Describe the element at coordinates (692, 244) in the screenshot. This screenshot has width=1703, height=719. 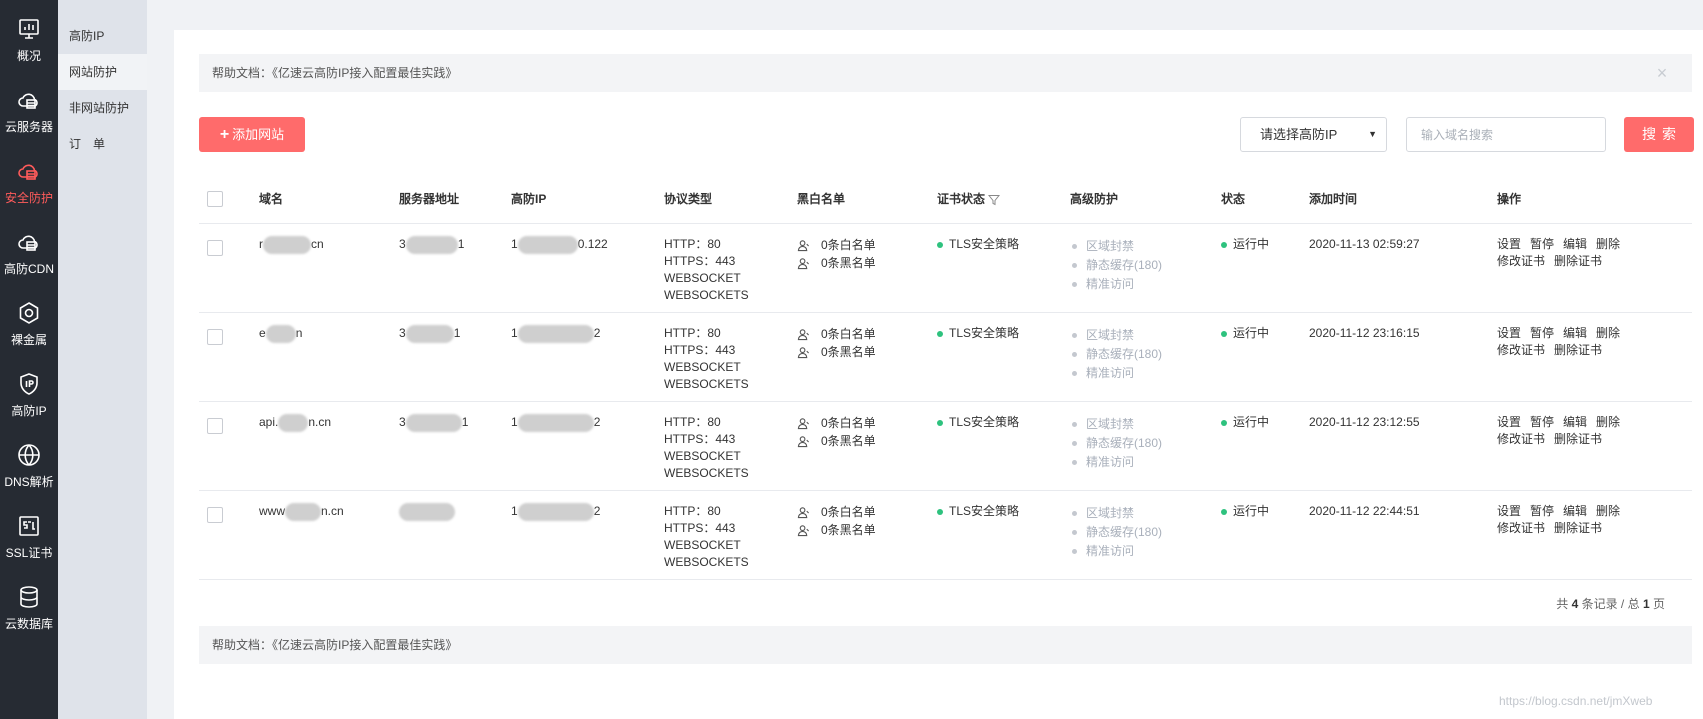
I see `protocol-item: HTTP：80` at that location.